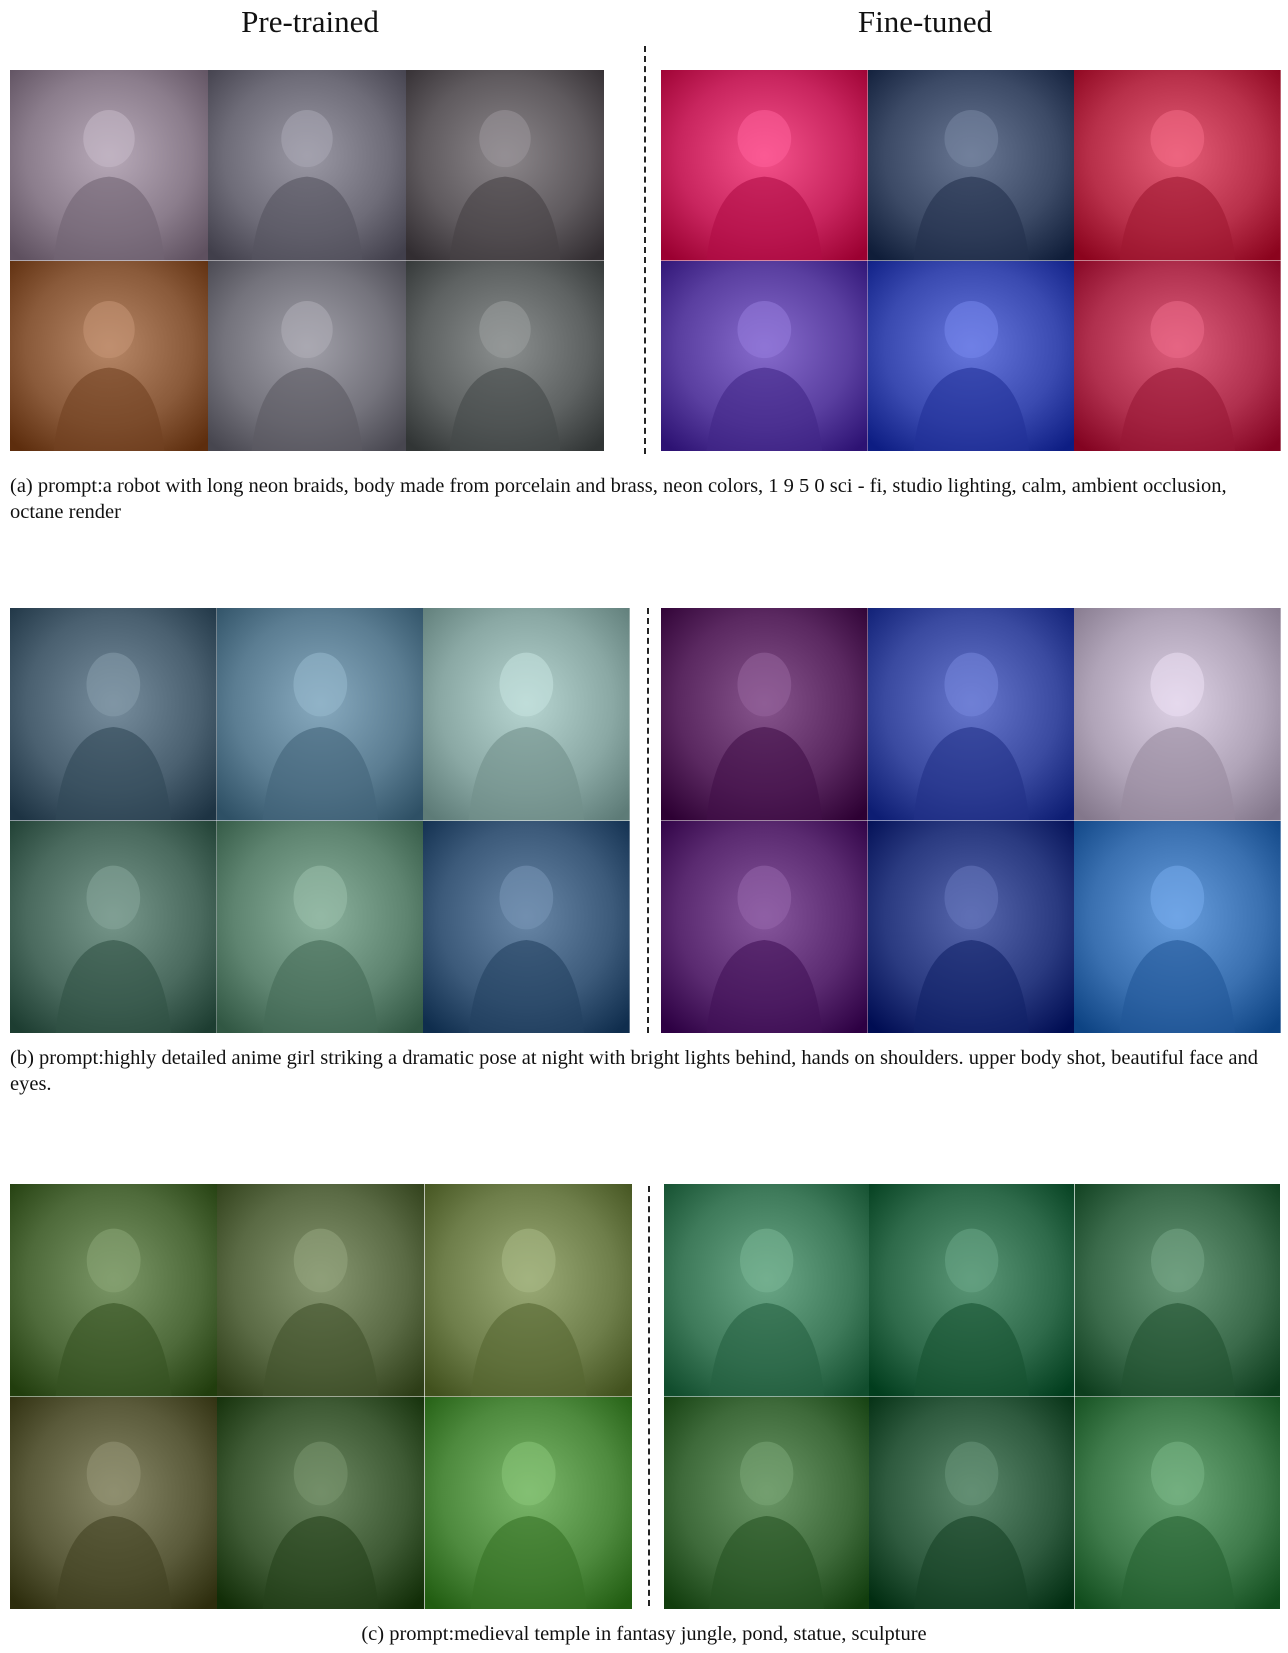  What do you see at coordinates (925, 21) in the screenshot?
I see `heading-finetuned: Fine-tuned` at bounding box center [925, 21].